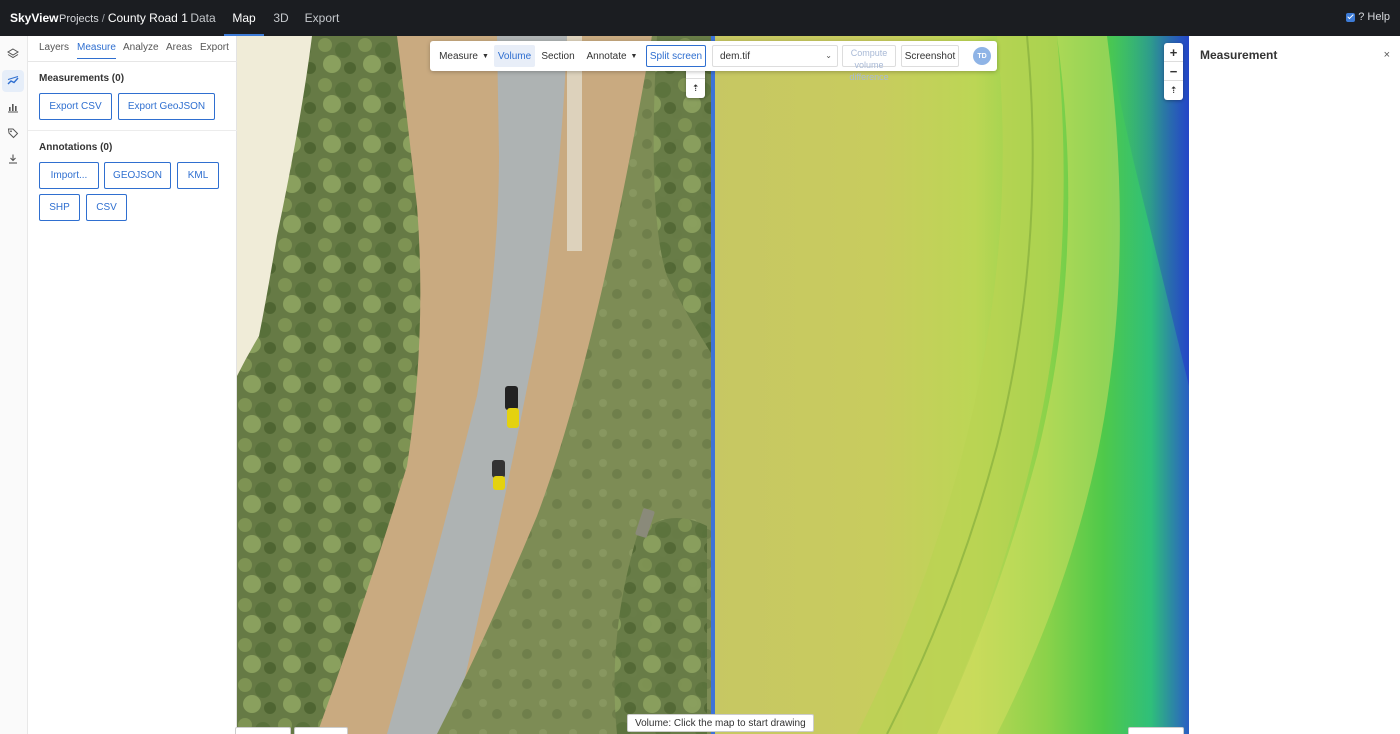 The width and height of the screenshot is (1400, 734). I want to click on nav-tab-map: Map, so click(244, 18).